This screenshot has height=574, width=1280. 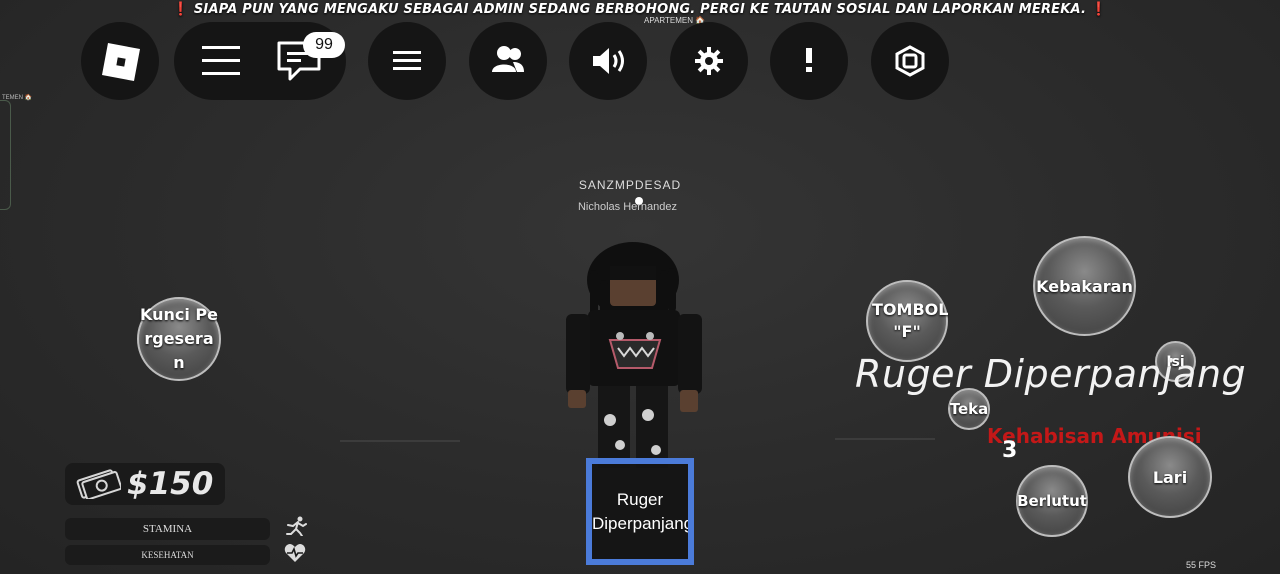 What do you see at coordinates (635, 355) in the screenshot?
I see `player-character` at bounding box center [635, 355].